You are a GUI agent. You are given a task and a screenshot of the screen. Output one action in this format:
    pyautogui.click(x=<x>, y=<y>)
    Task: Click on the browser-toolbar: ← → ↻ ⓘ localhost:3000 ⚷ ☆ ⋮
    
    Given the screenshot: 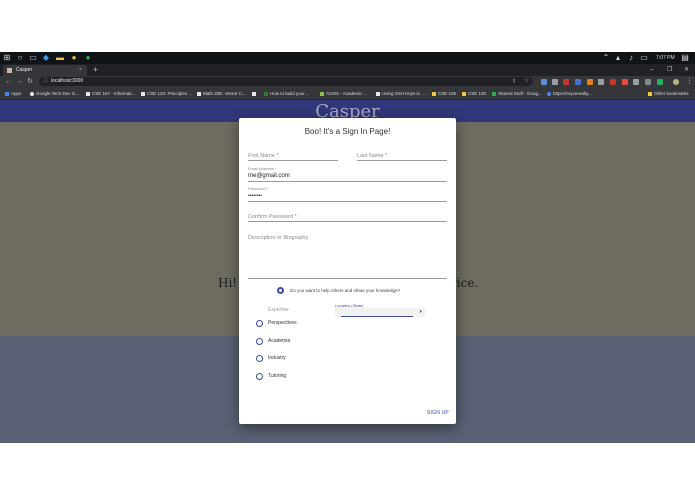 What is the action you would take?
    pyautogui.click(x=347, y=82)
    